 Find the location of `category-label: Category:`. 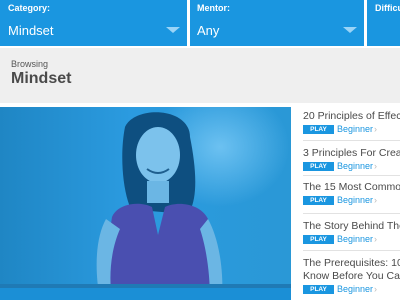

category-label: Category: is located at coordinates (29, 8).